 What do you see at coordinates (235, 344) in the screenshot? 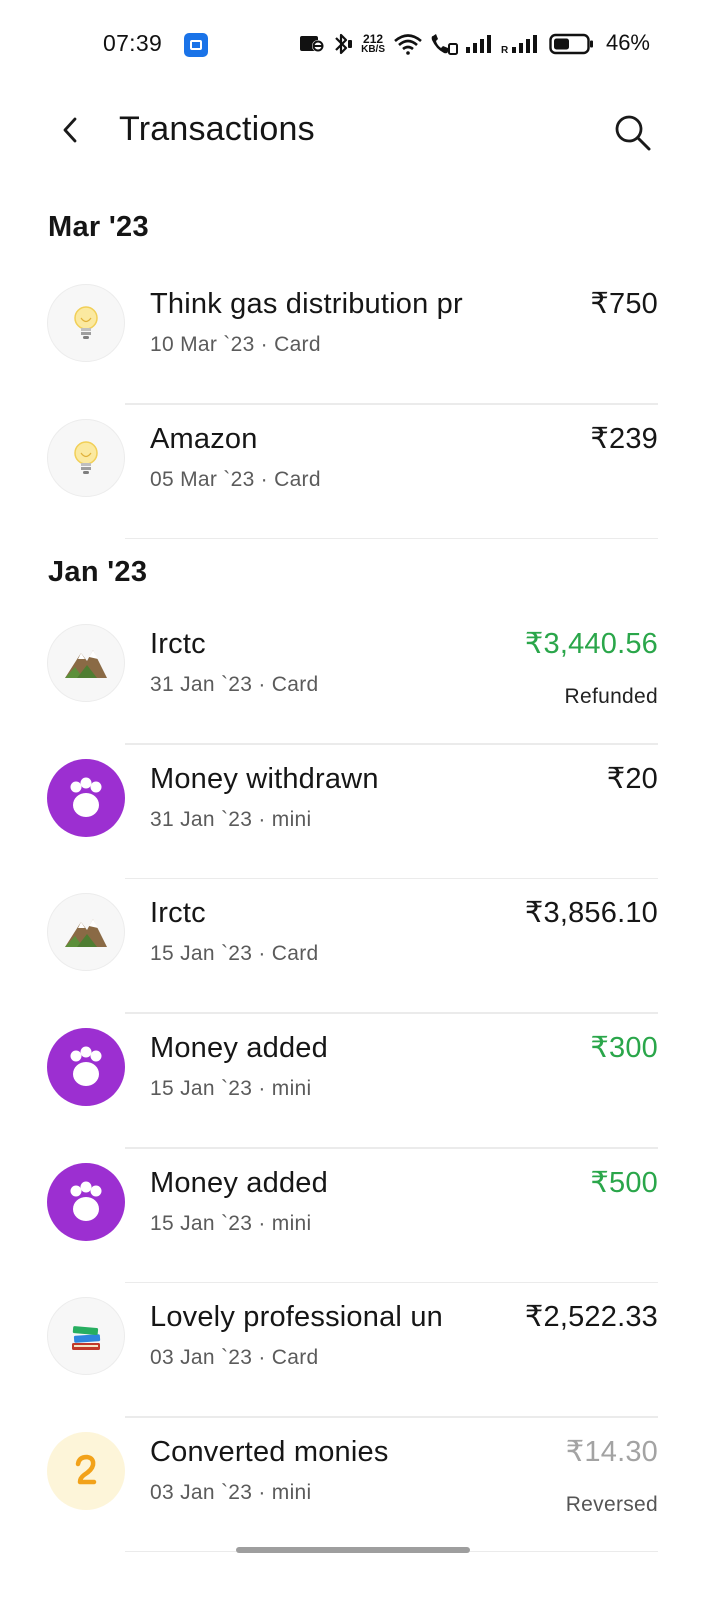
I see `transaction-meta: 10 Mar `23 · Card` at bounding box center [235, 344].